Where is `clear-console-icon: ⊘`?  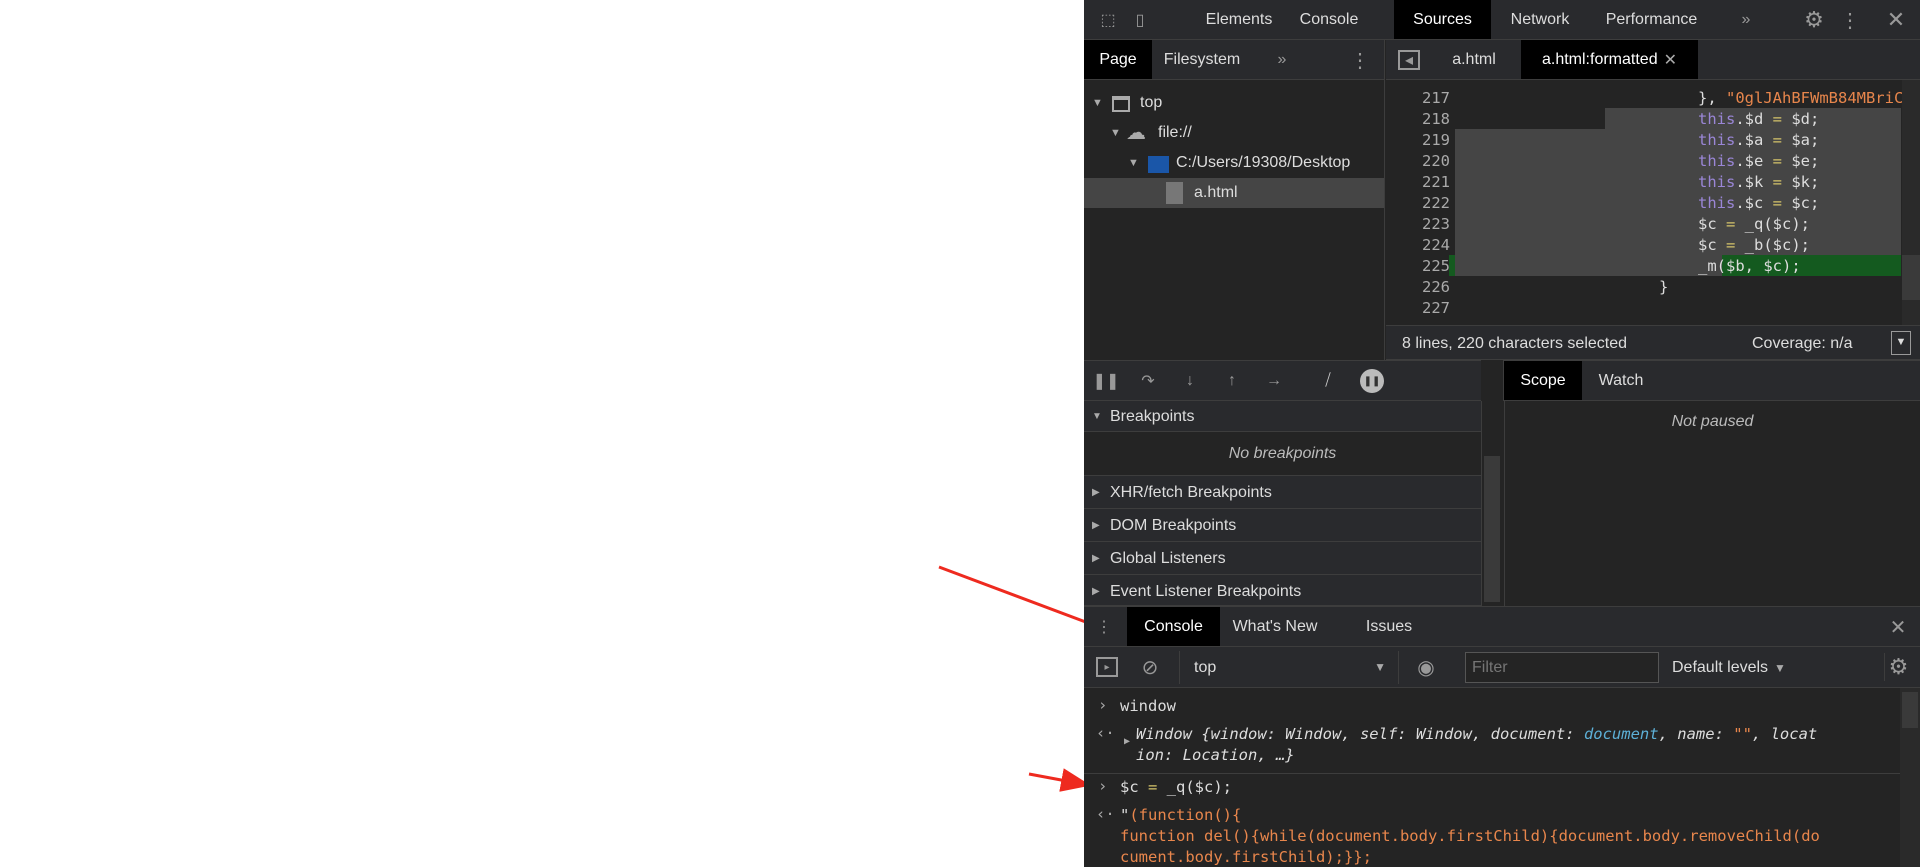 clear-console-icon: ⊘ is located at coordinates (1150, 667).